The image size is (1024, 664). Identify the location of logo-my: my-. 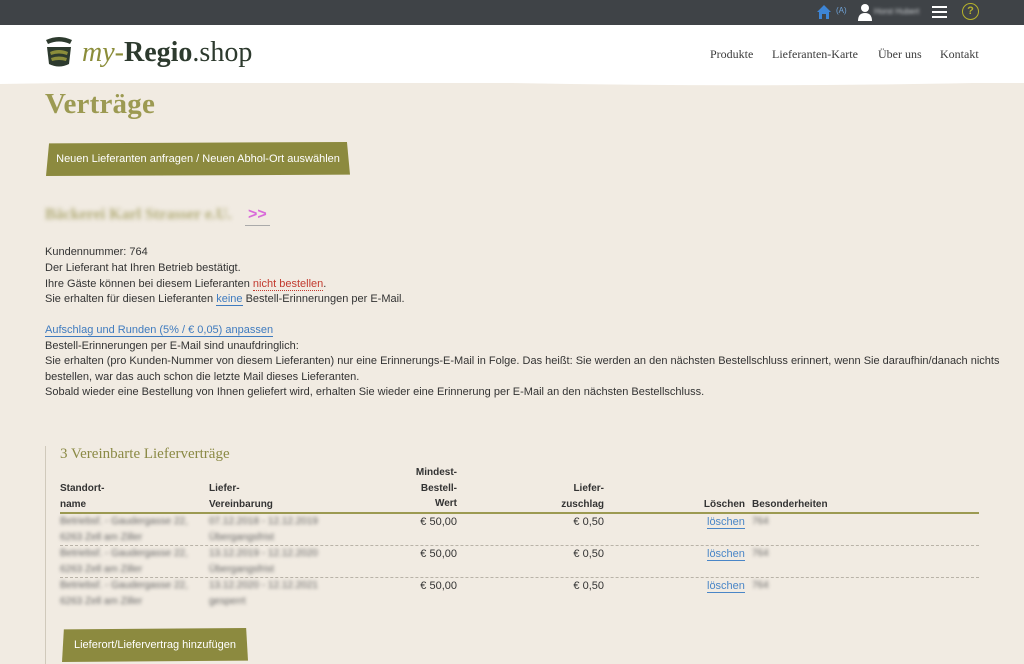
(103, 52).